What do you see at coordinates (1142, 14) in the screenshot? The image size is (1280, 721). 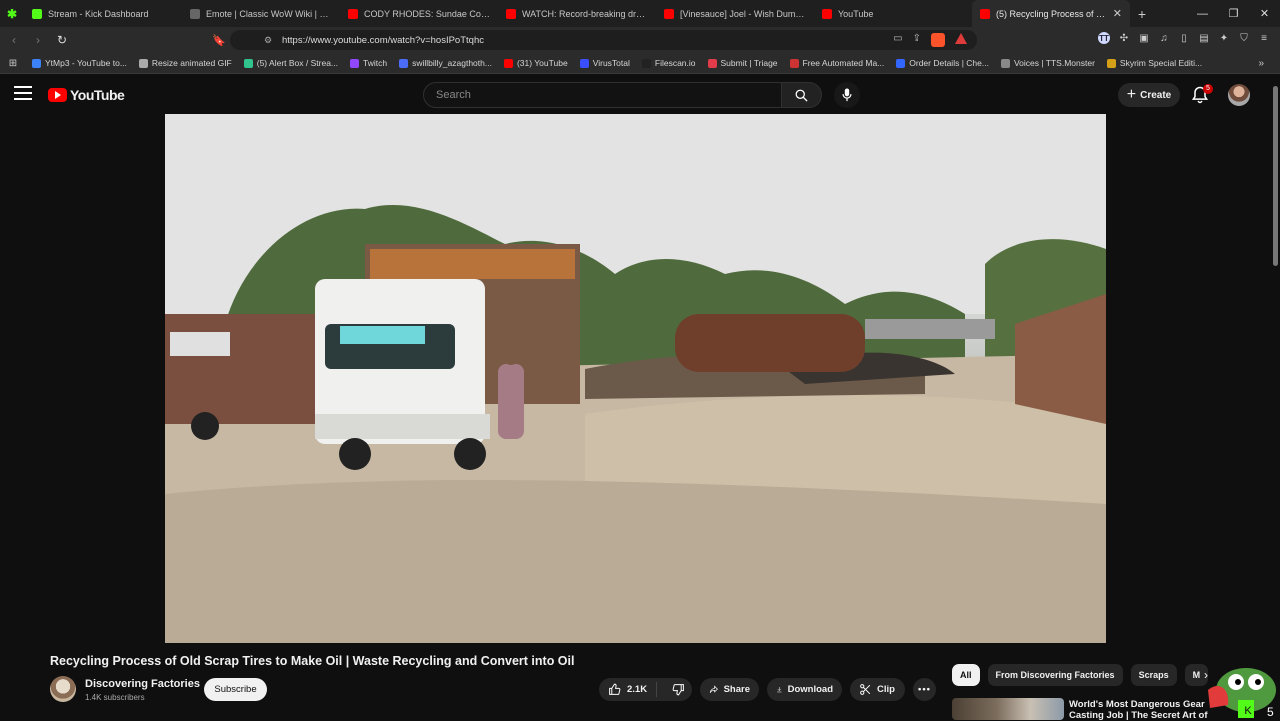 I see `new-tab-button: +` at bounding box center [1142, 14].